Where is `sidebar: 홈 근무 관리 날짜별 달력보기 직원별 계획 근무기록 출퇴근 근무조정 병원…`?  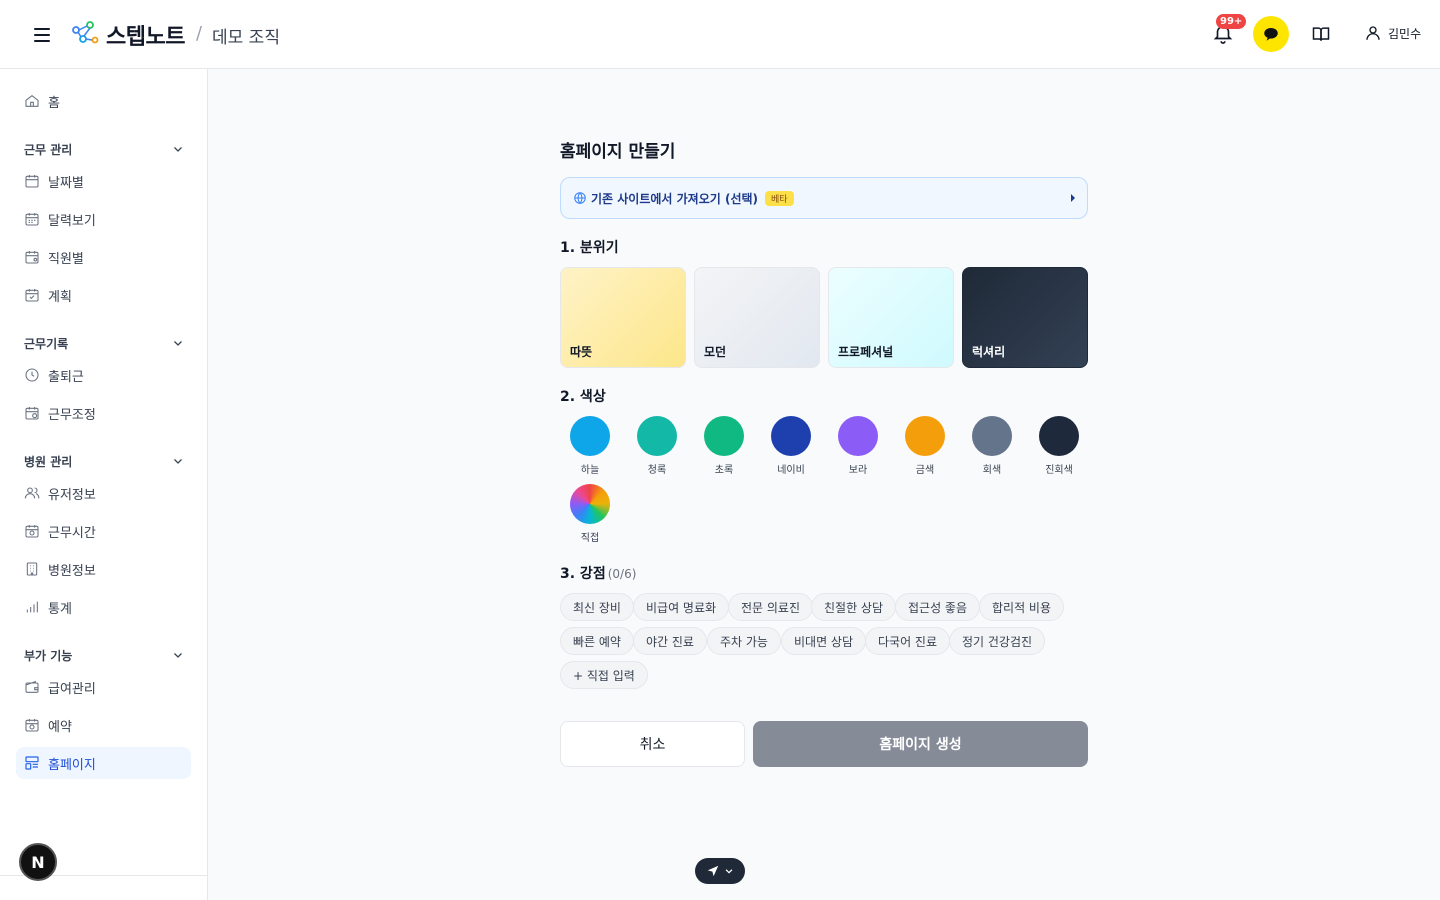
sidebar: 홈 근무 관리 날짜별 달력보기 직원별 계획 근무기록 출퇴근 근무조정 병원… is located at coordinates (104, 484).